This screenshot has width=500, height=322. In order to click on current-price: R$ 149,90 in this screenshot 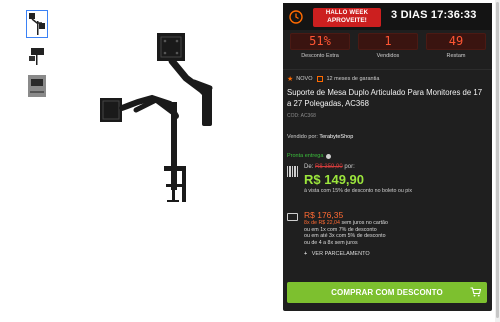, I will do `click(334, 179)`.